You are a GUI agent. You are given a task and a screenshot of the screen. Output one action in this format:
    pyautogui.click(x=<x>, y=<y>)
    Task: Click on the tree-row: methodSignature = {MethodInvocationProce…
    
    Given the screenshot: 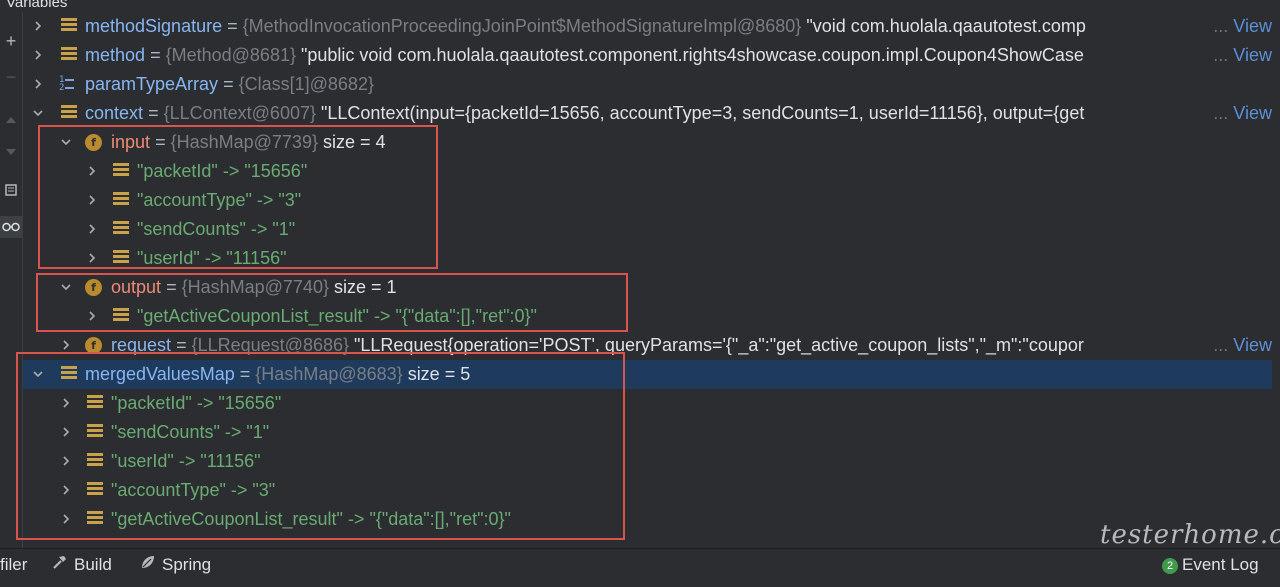 What is the action you would take?
    pyautogui.click(x=647, y=26)
    